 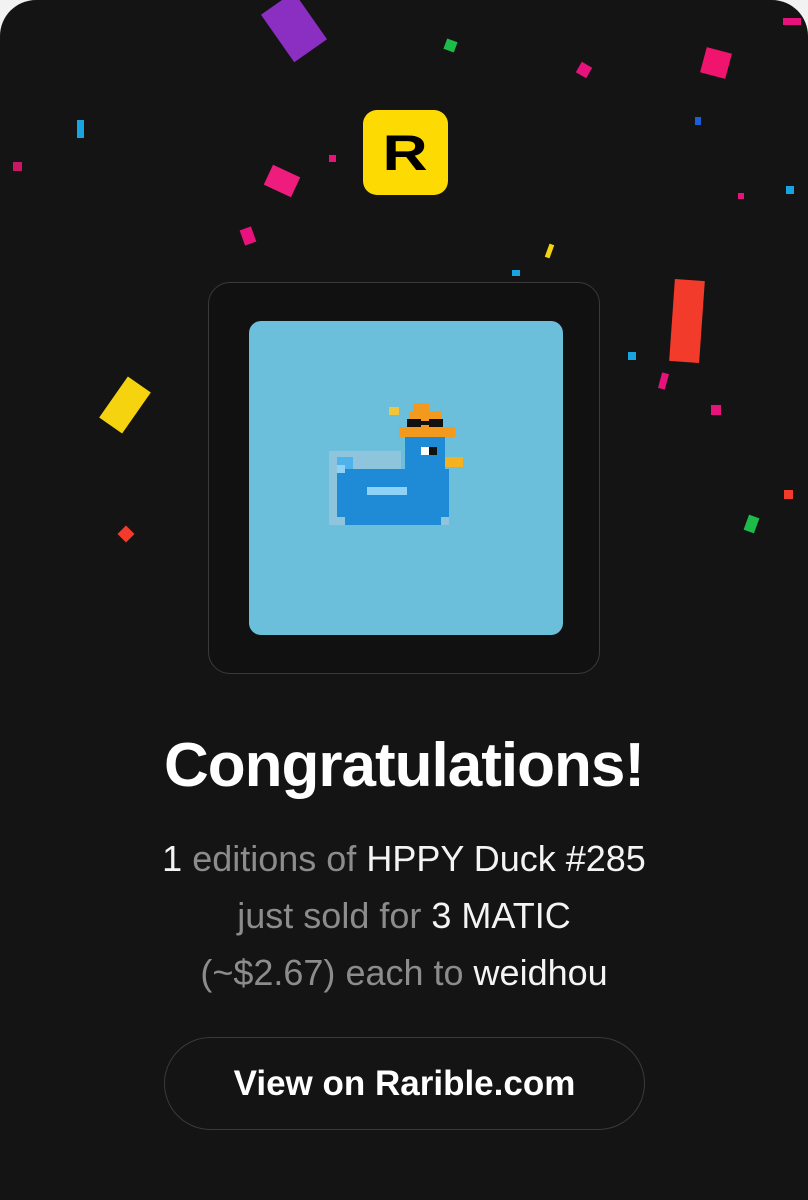 I want to click on item-name: HPPY Duck #285, so click(x=506, y=858).